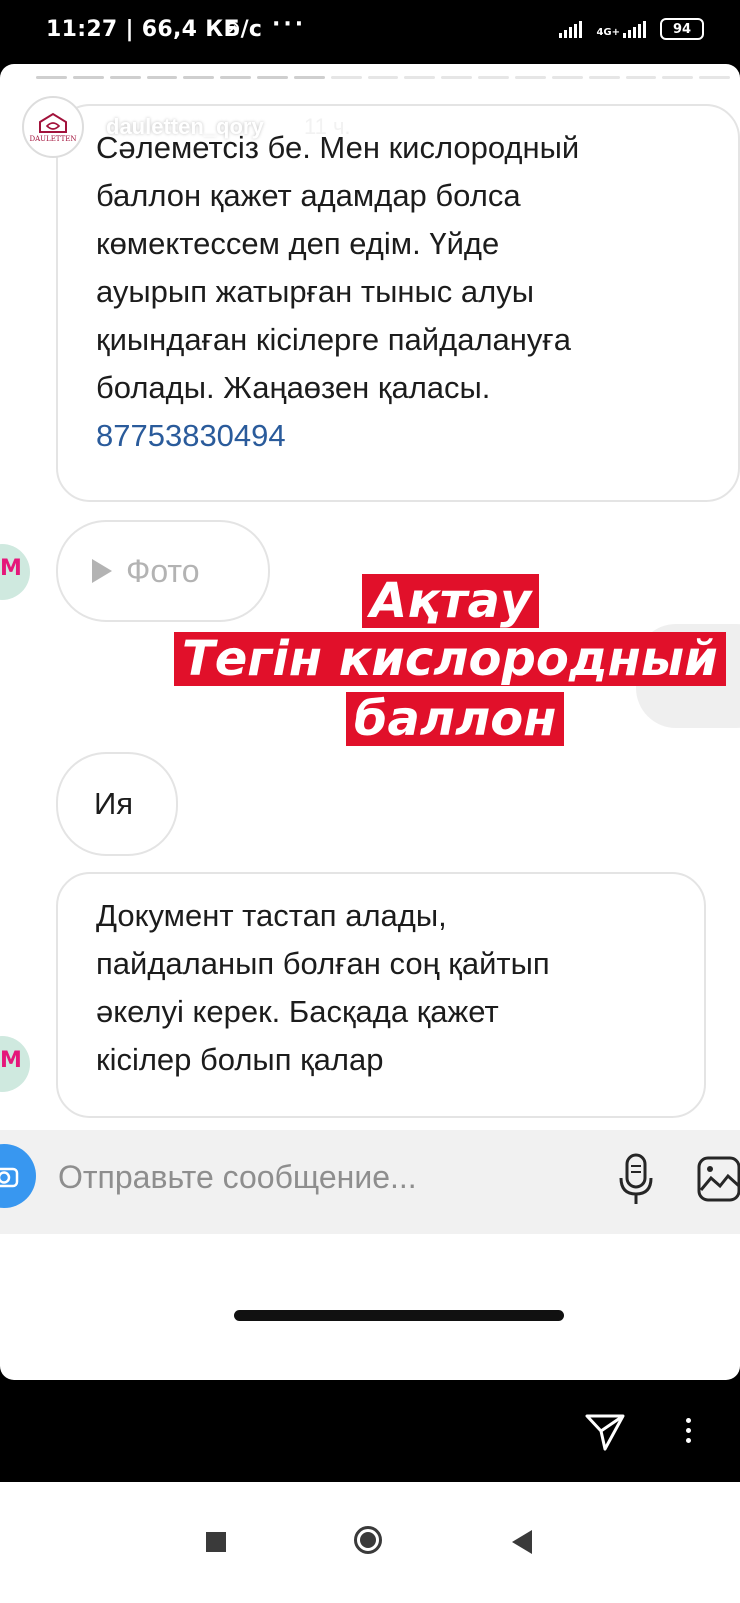 The image size is (740, 1603). I want to click on camera-icon, so click(18, 1176).